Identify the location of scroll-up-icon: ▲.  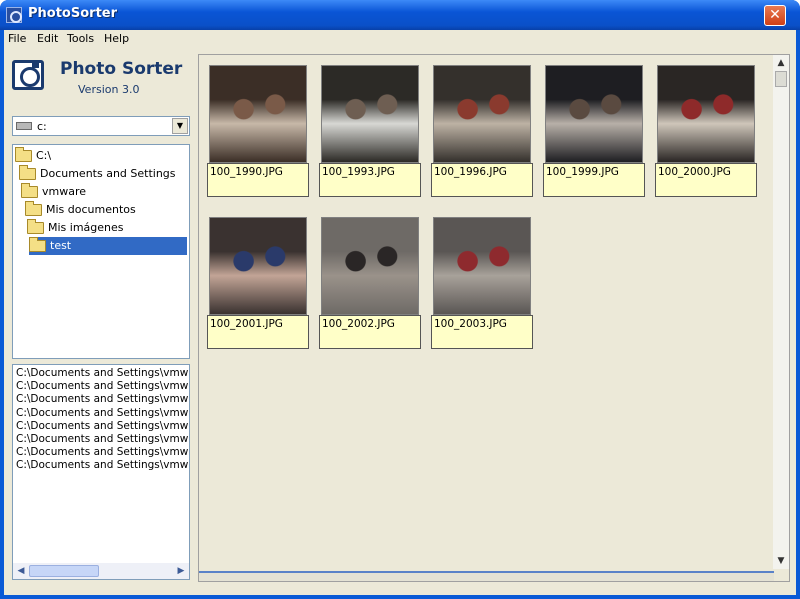
(781, 63).